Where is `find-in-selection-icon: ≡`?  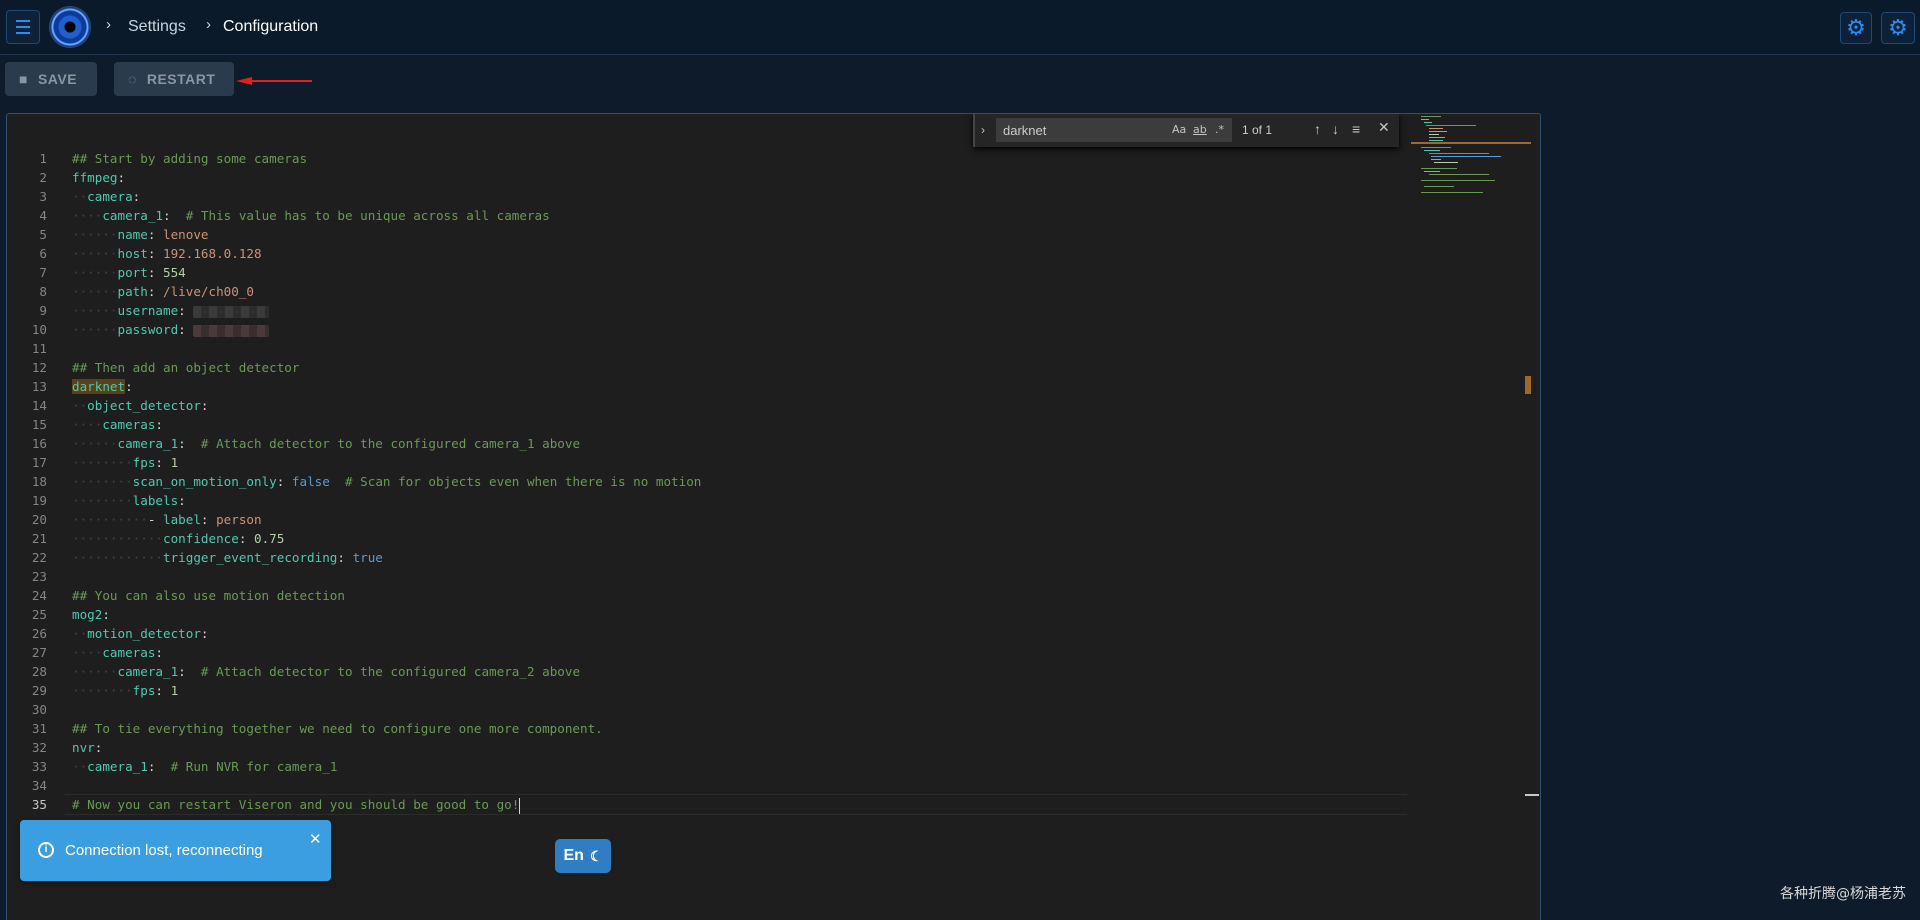
find-in-selection-icon: ≡ is located at coordinates (1356, 129).